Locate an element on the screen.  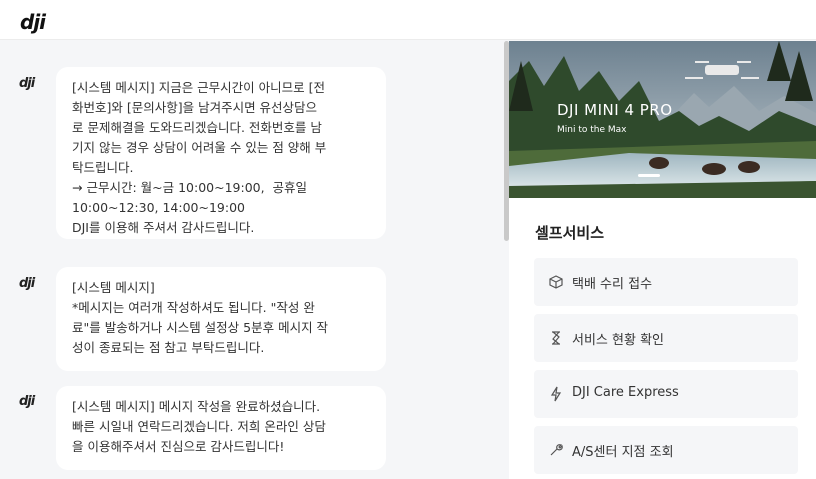
service-center-lookup-button: A/S센터 지점 조회 is located at coordinates (666, 450).